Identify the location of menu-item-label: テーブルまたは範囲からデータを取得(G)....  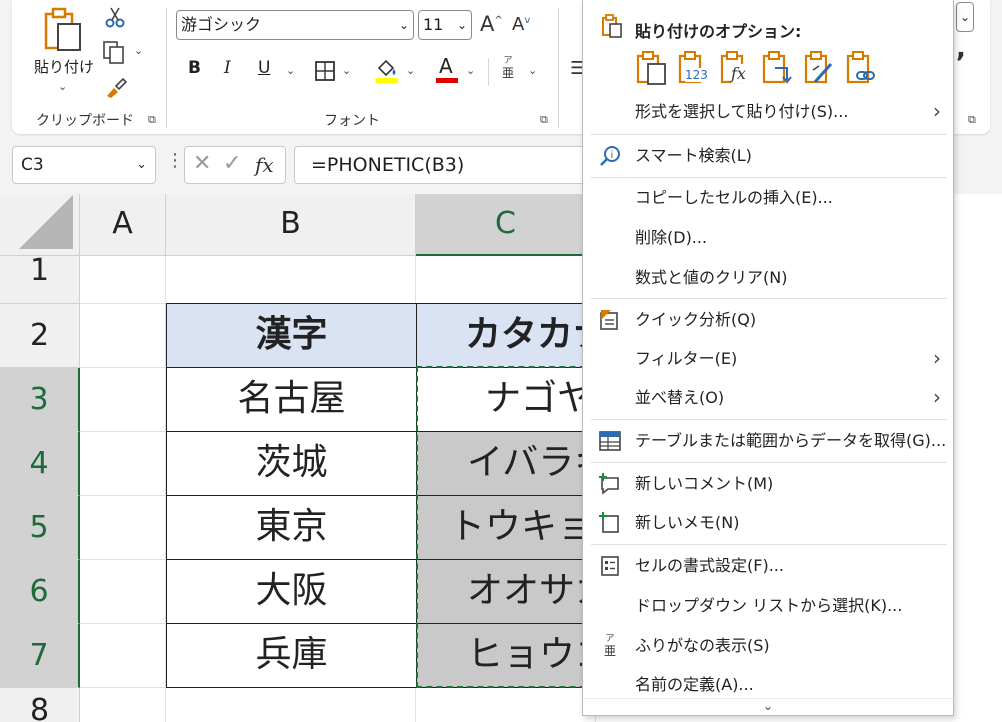
(791, 440).